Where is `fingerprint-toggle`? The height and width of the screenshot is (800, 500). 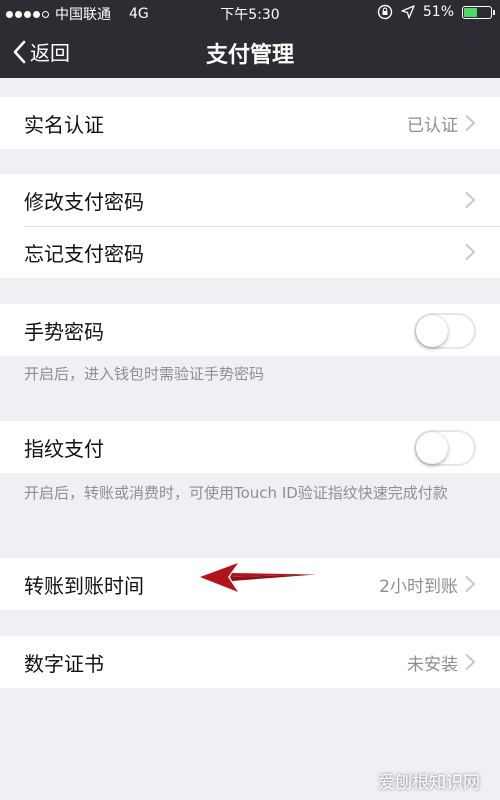
fingerprint-toggle is located at coordinates (445, 448).